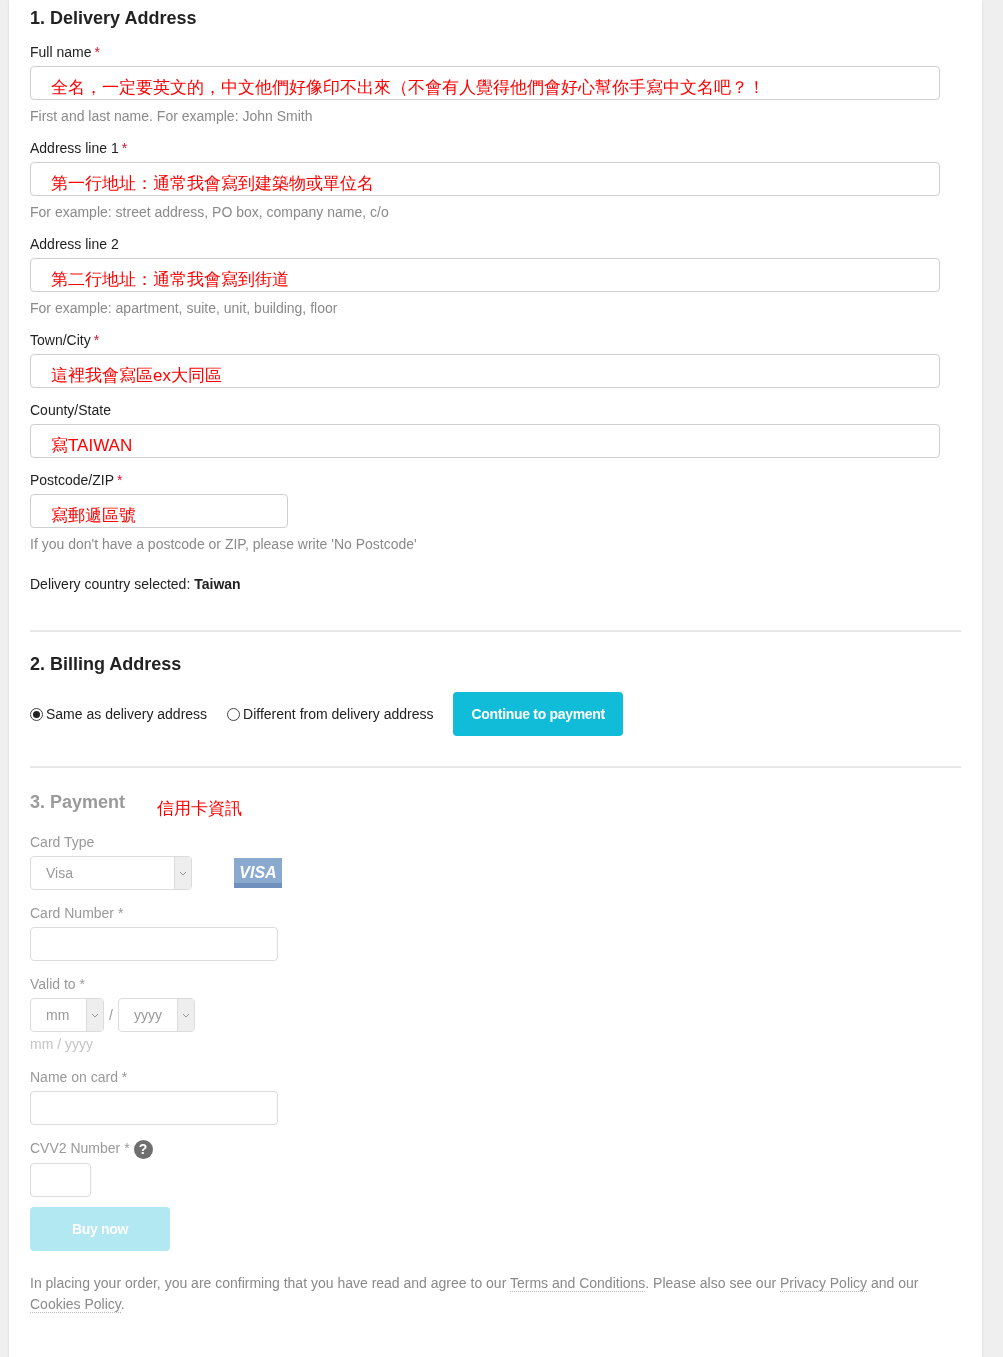  What do you see at coordinates (172, 116) in the screenshot?
I see `field-hint: First and last name. For example: John Smith` at bounding box center [172, 116].